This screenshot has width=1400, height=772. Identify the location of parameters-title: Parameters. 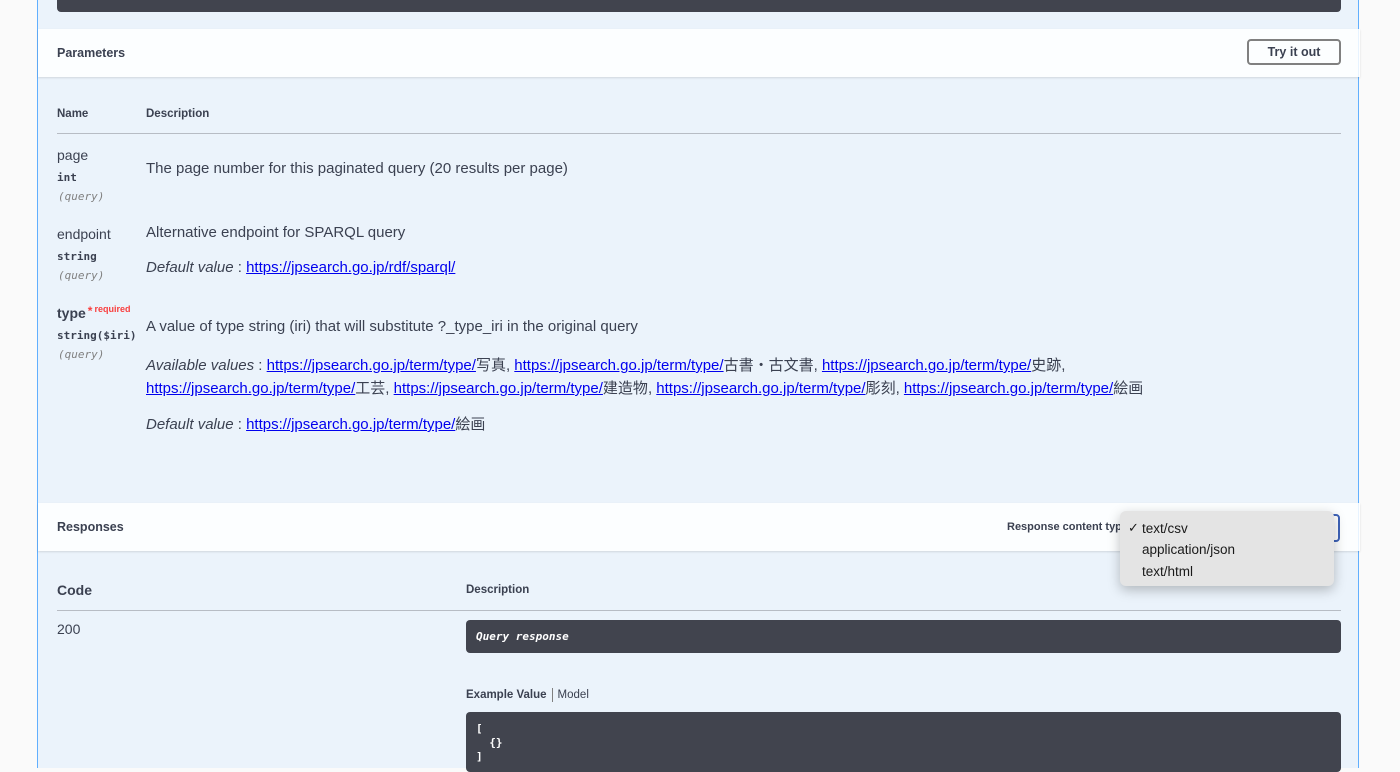
(91, 53).